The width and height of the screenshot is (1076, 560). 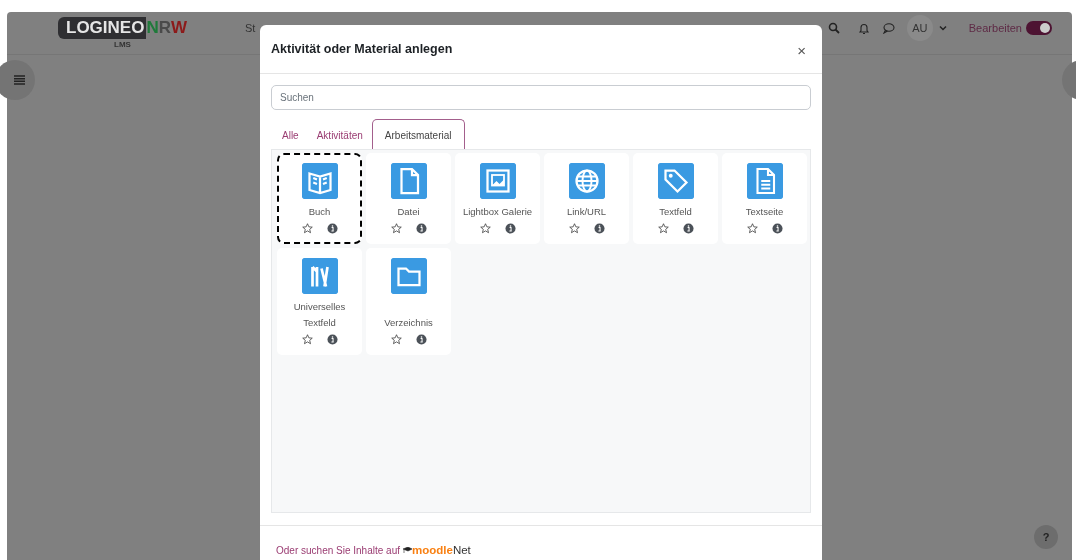 I want to click on tab: Arbeitsmaterial, so click(x=418, y=134).